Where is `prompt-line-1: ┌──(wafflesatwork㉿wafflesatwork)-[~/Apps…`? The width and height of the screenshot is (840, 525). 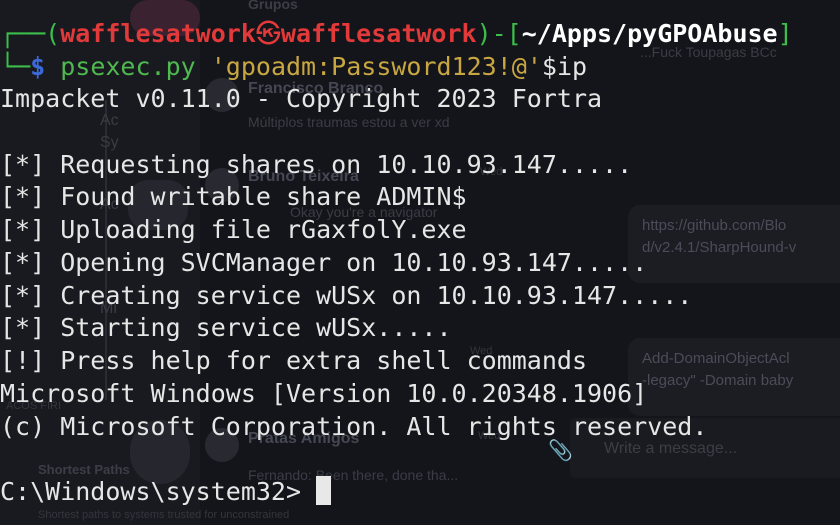
prompt-line-1: ┌──(wafflesatwork㉿wafflesatwork)-[~/Apps… is located at coordinates (396, 34).